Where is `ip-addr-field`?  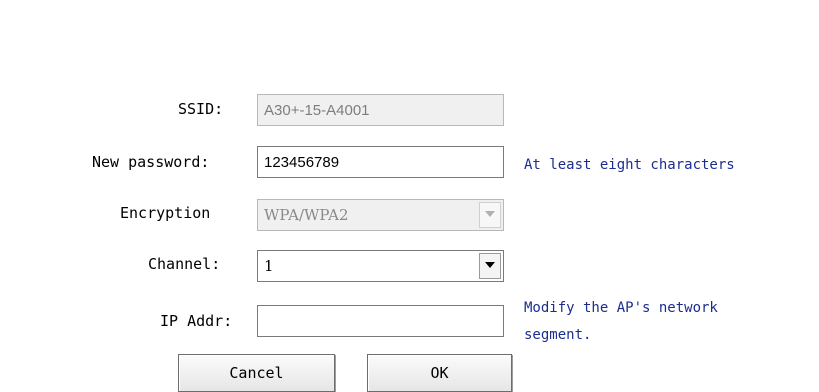 ip-addr-field is located at coordinates (380, 321).